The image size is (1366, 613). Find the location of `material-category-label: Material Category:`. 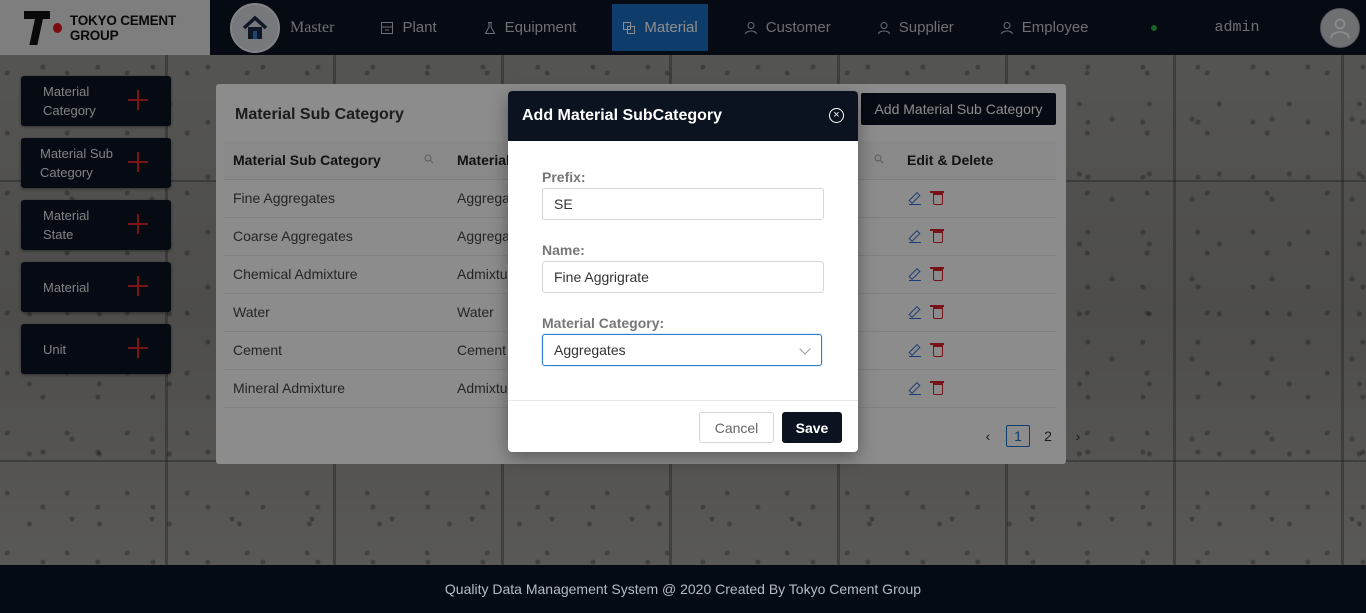

material-category-label: Material Category: is located at coordinates (603, 323).